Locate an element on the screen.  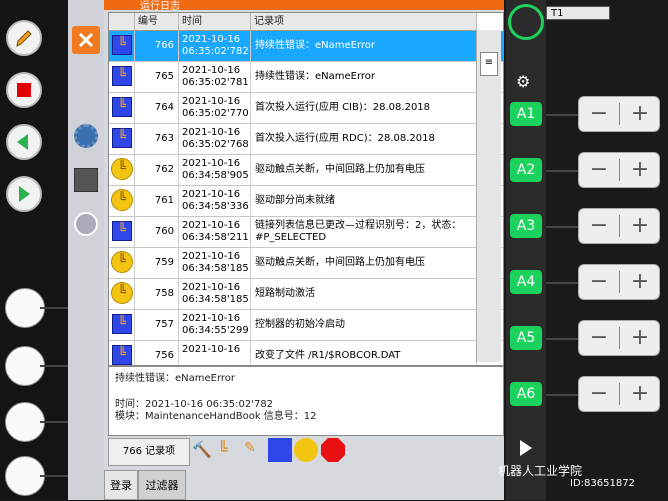
users-icon is located at coordinates (86, 224).